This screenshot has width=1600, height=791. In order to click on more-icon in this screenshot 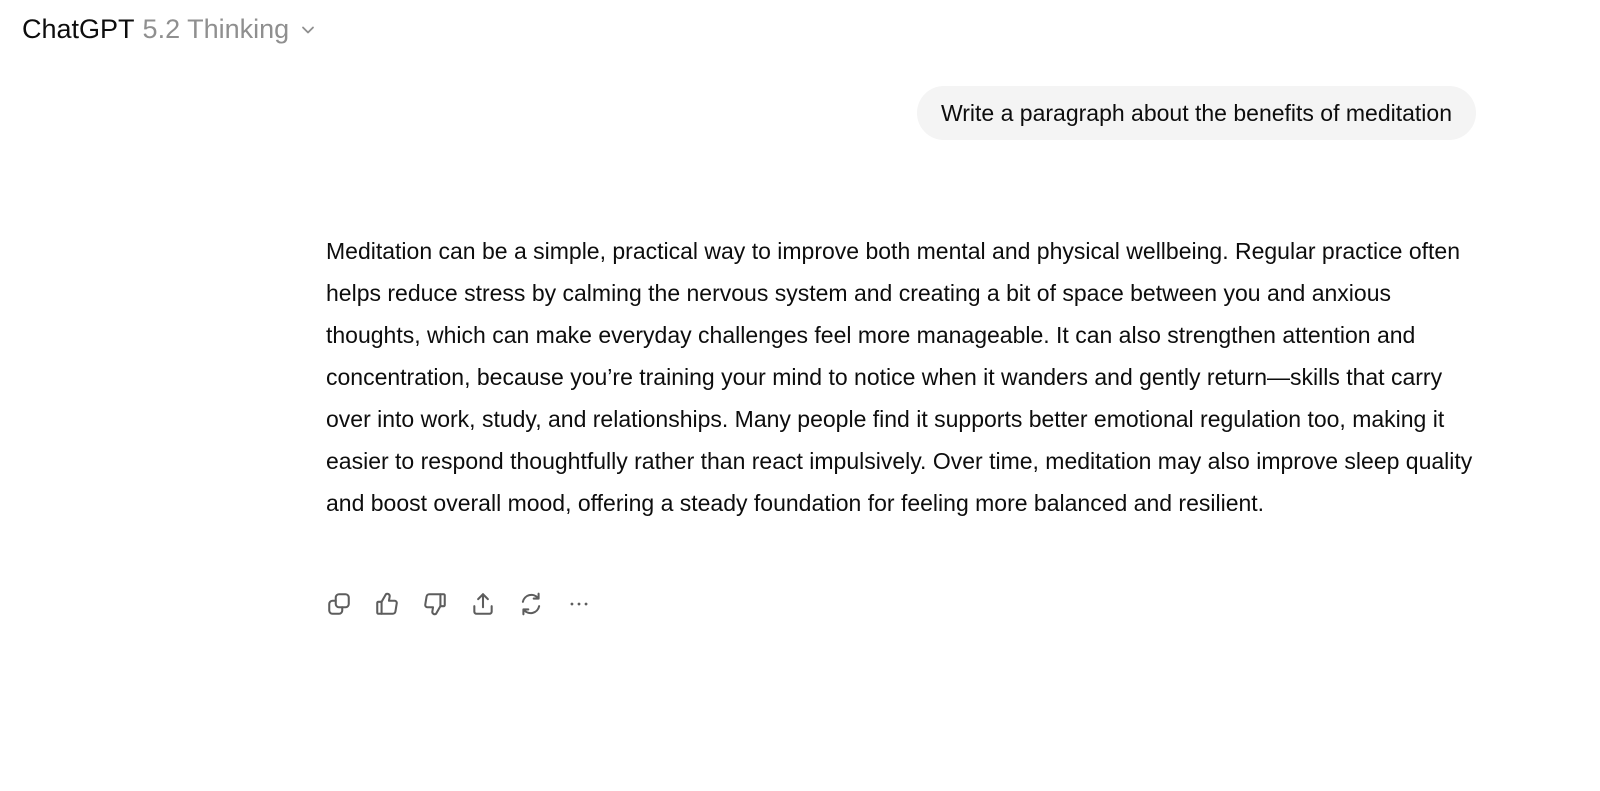, I will do `click(579, 604)`.